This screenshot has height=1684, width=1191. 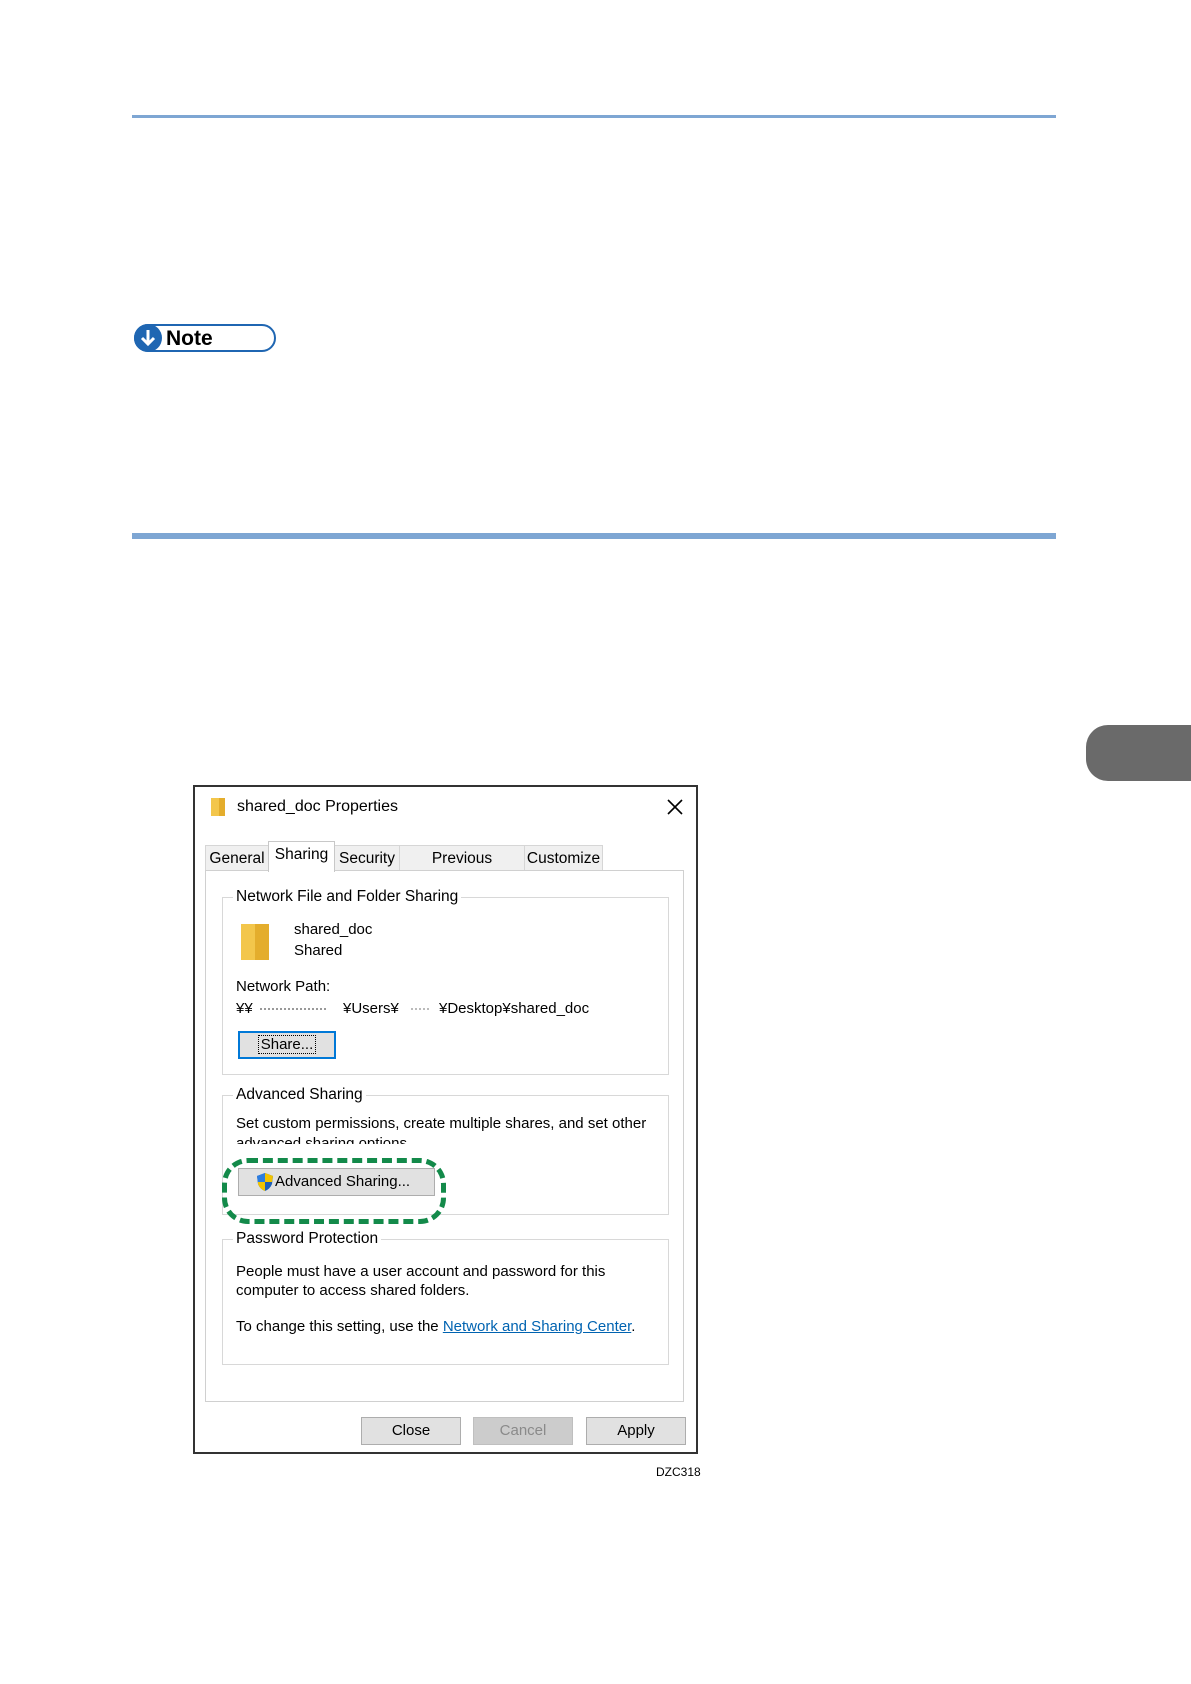 I want to click on redacted-user, so click(x=420, y=1010).